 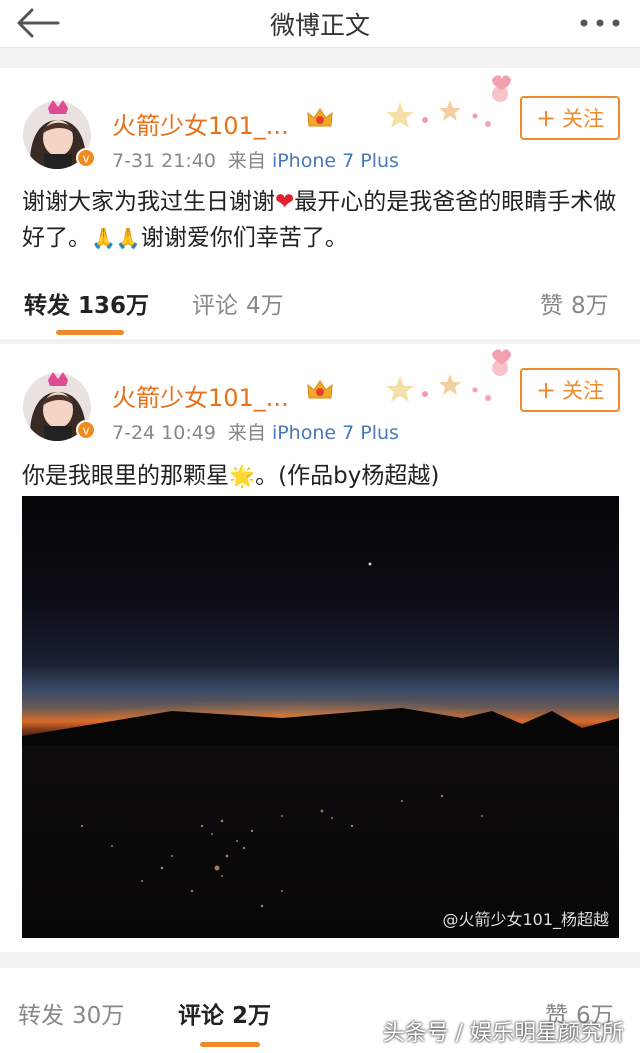 What do you see at coordinates (98, 1016) in the screenshot?
I see `repost-count: 30万` at bounding box center [98, 1016].